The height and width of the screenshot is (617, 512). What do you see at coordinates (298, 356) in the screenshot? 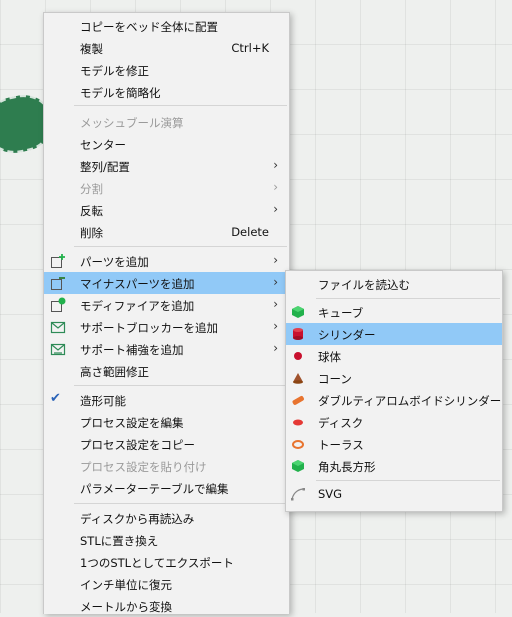
I see `sphere-icon` at bounding box center [298, 356].